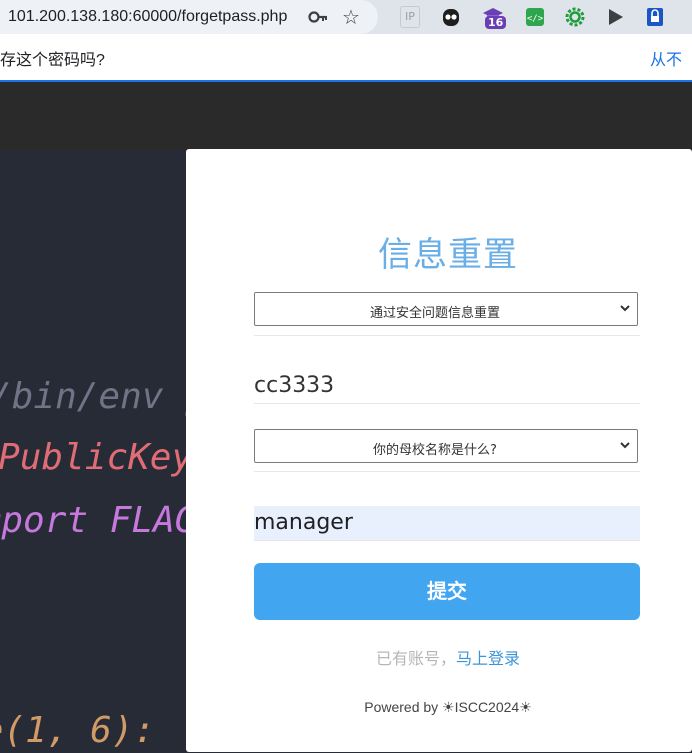  What do you see at coordinates (666, 58) in the screenshot?
I see `never-save-button: 从不` at bounding box center [666, 58].